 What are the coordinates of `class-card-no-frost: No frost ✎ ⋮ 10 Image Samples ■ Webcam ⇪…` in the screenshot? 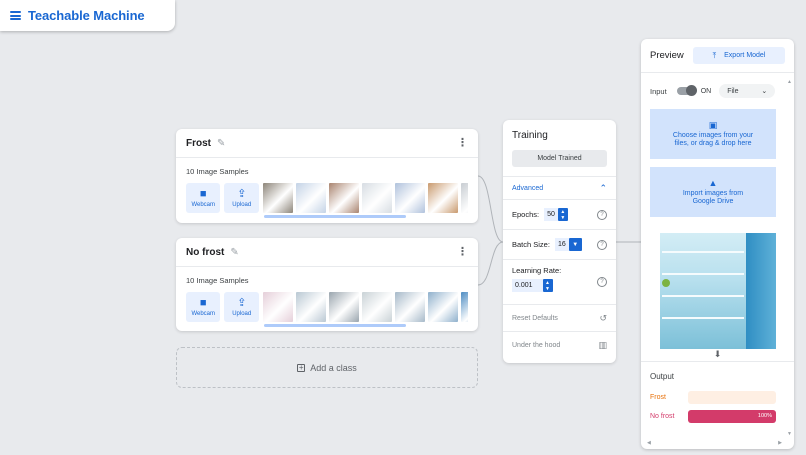 It's located at (327, 284).